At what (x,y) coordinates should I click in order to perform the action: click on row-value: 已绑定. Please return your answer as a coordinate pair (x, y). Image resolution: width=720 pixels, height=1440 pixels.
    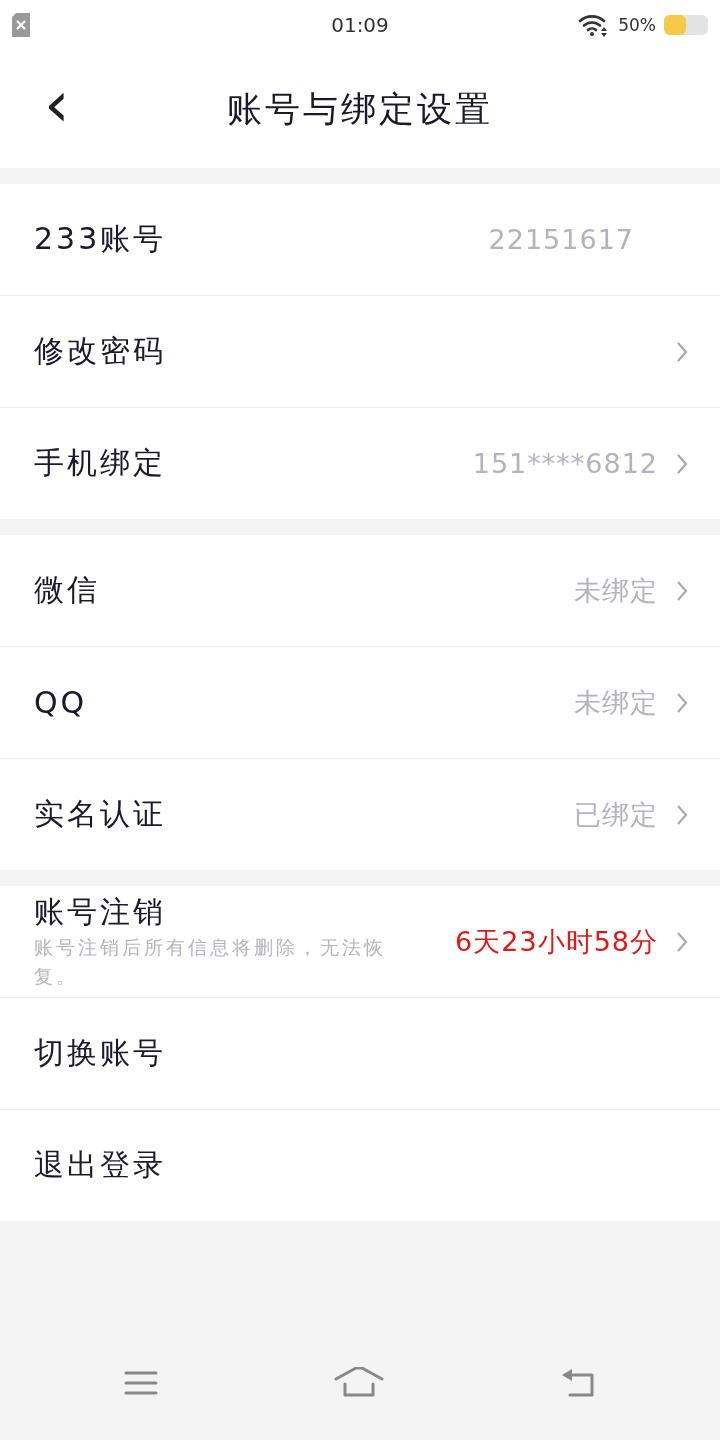
    Looking at the image, I should click on (616, 814).